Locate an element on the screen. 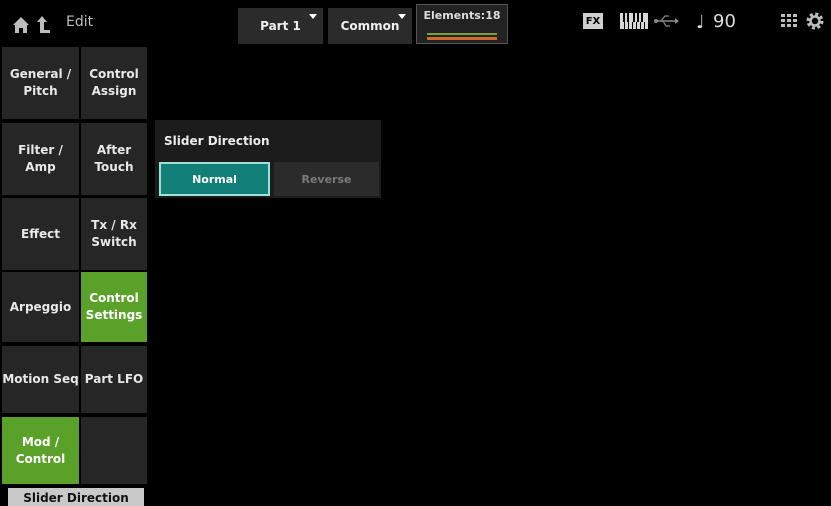 This screenshot has height=506, width=831. part-select-label: Part 1 is located at coordinates (280, 26).